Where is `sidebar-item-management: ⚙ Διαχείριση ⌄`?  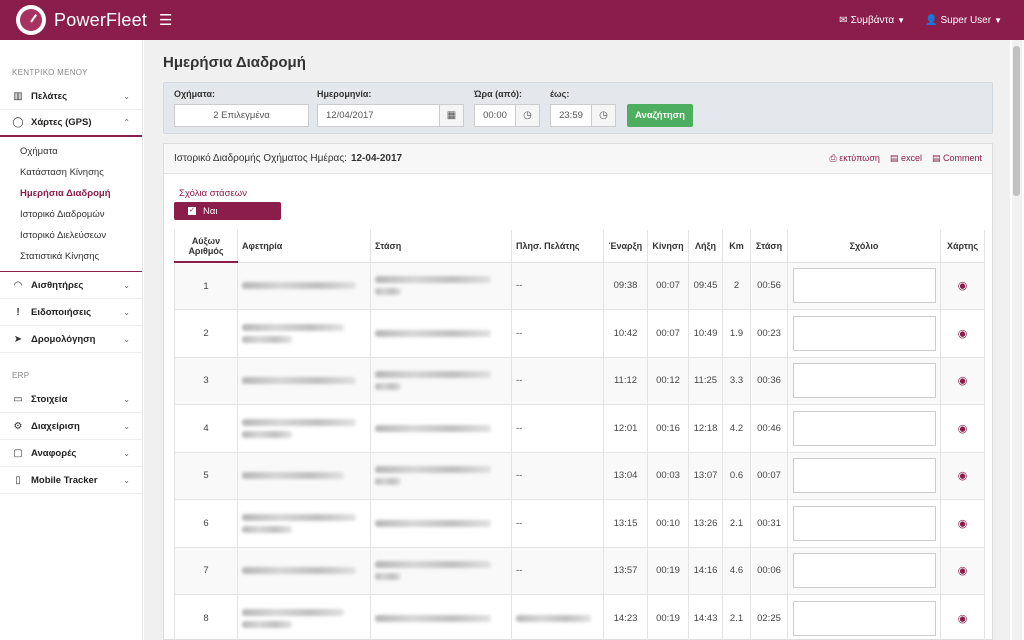
sidebar-item-management: ⚙ Διαχείριση ⌄ is located at coordinates (71, 426).